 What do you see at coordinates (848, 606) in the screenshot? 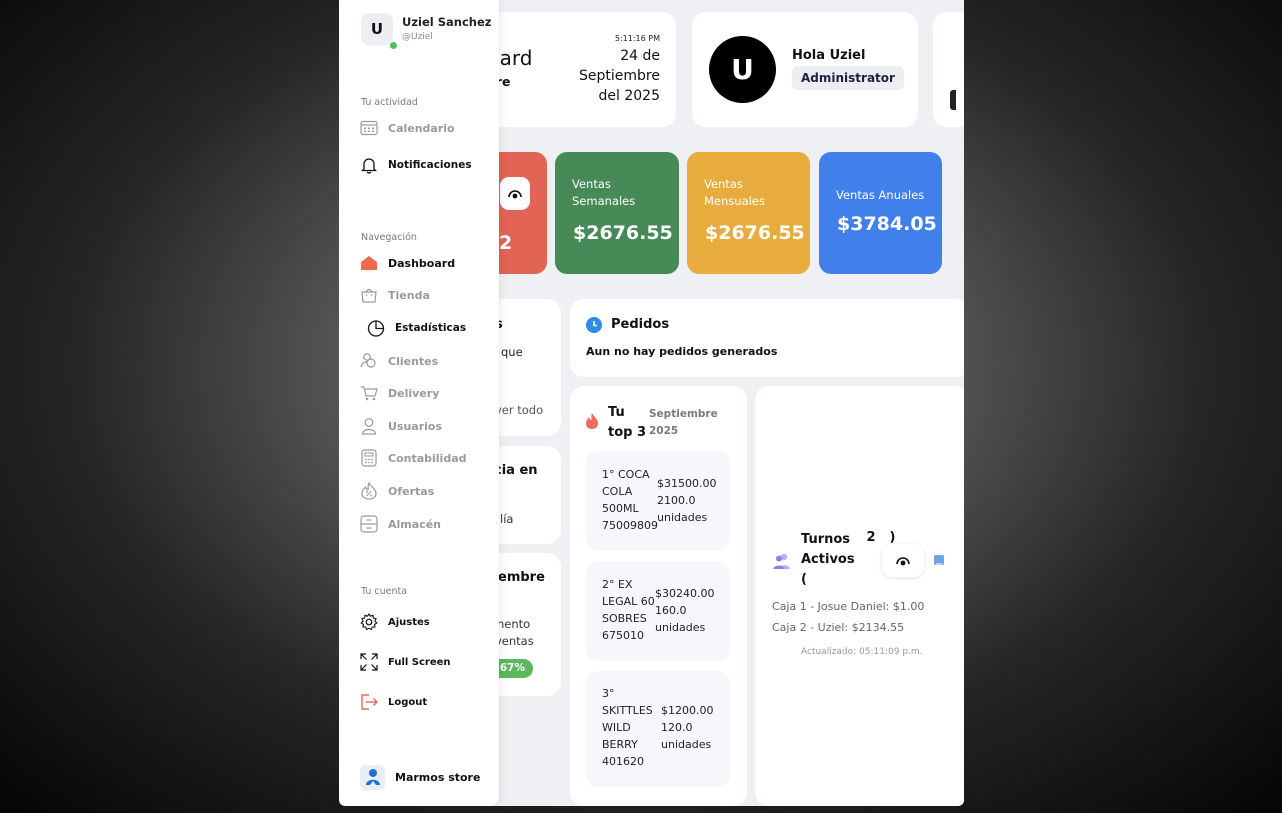
I see `shift-row-1: Caja 1 - Josue Daniel: $1.00` at bounding box center [848, 606].